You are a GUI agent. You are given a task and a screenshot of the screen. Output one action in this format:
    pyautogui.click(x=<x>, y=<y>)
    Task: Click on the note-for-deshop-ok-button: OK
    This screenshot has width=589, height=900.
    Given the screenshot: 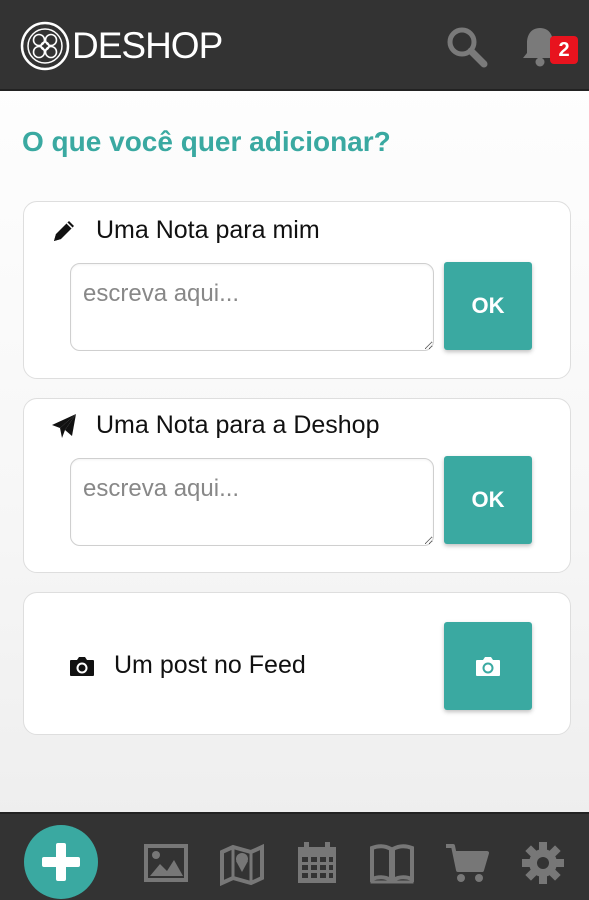 What is the action you would take?
    pyautogui.click(x=488, y=500)
    